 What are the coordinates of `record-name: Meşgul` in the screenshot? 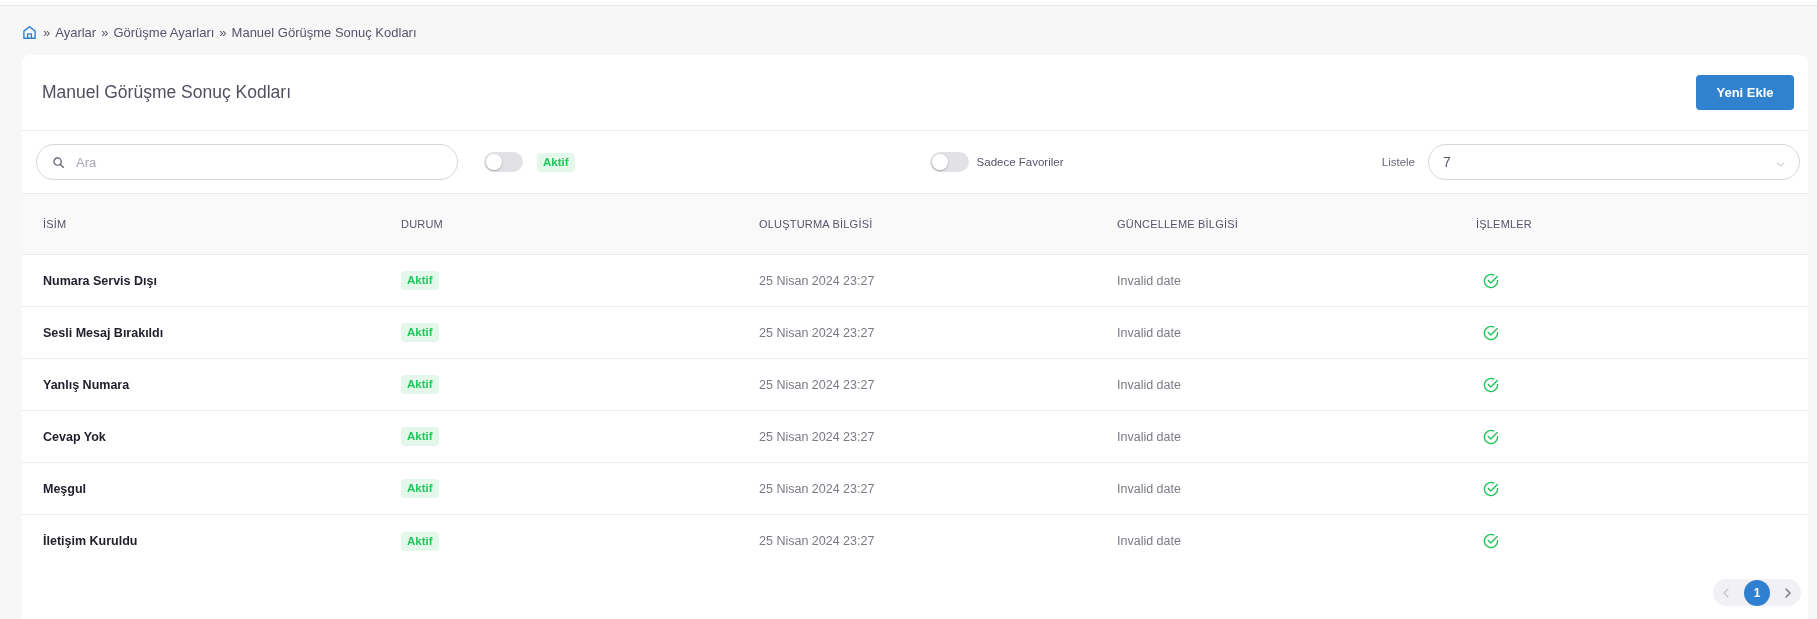 It's located at (65, 488).